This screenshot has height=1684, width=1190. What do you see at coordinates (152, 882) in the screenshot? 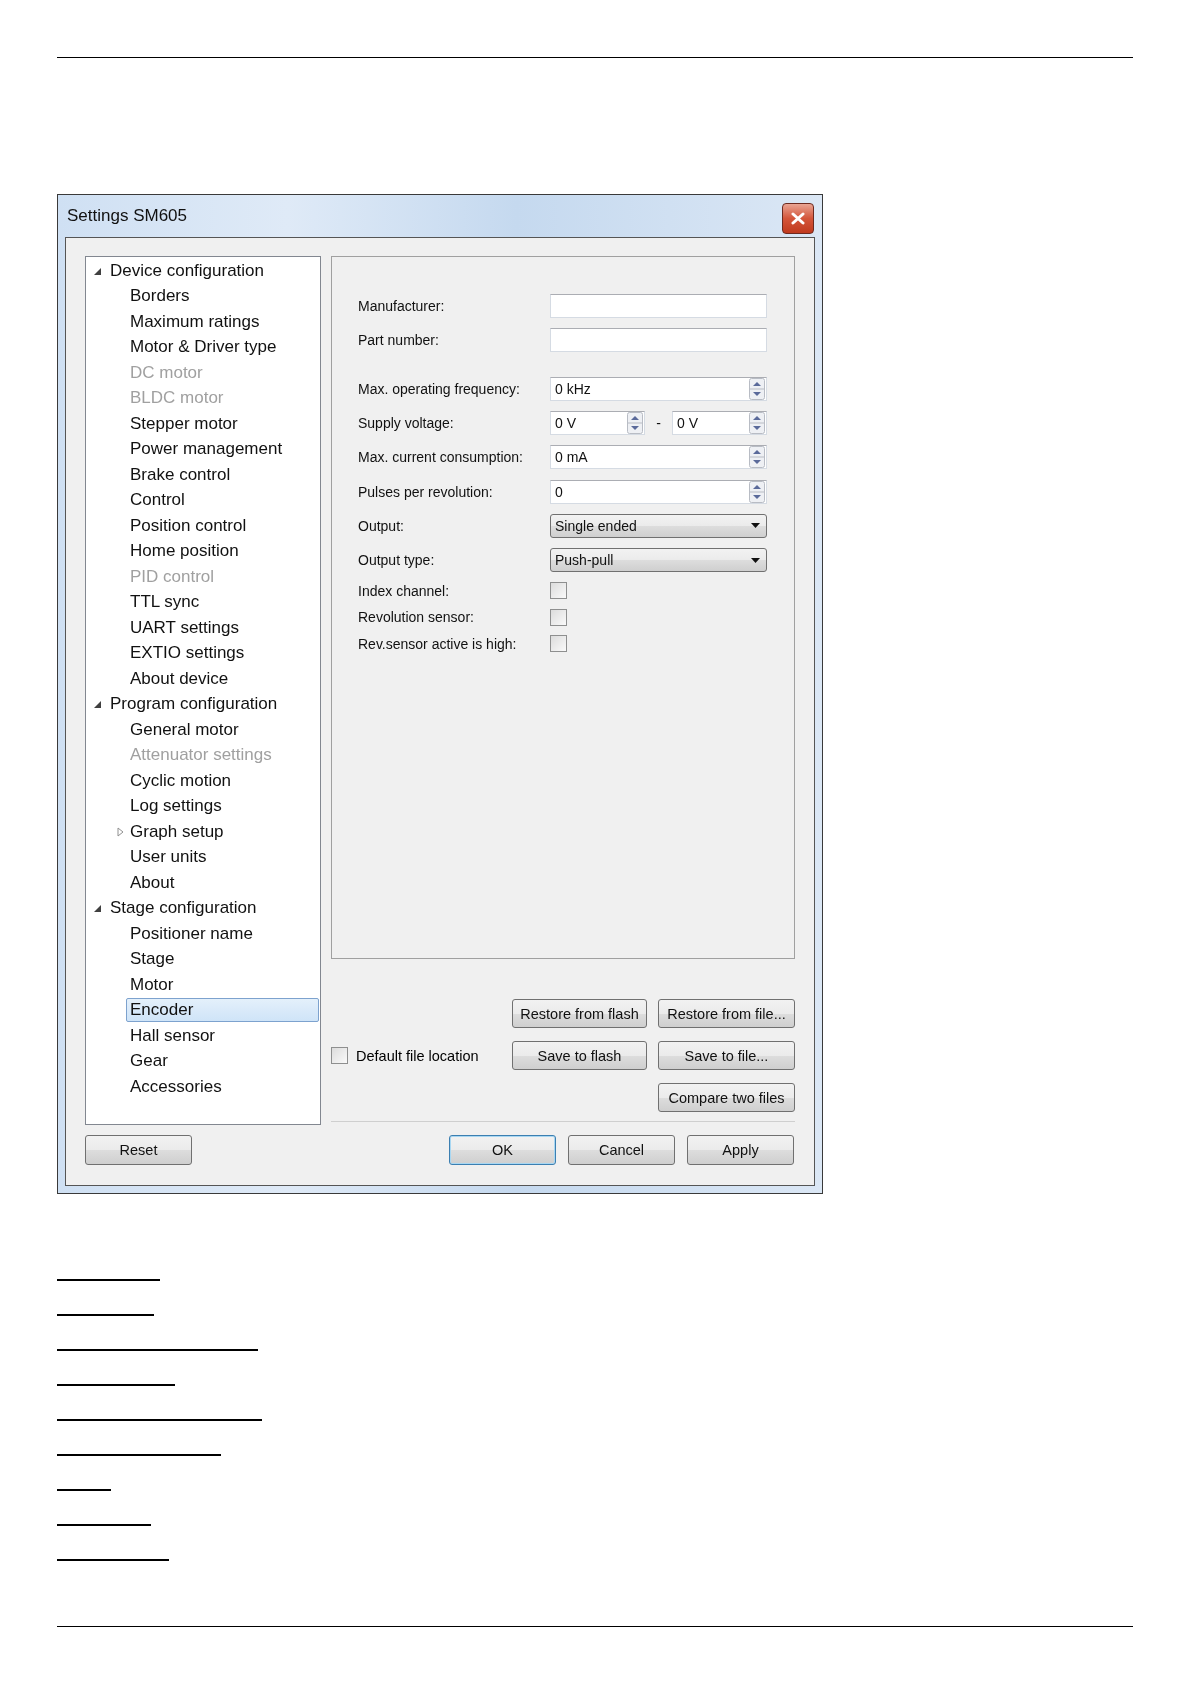
I see `tree-item: About` at bounding box center [152, 882].